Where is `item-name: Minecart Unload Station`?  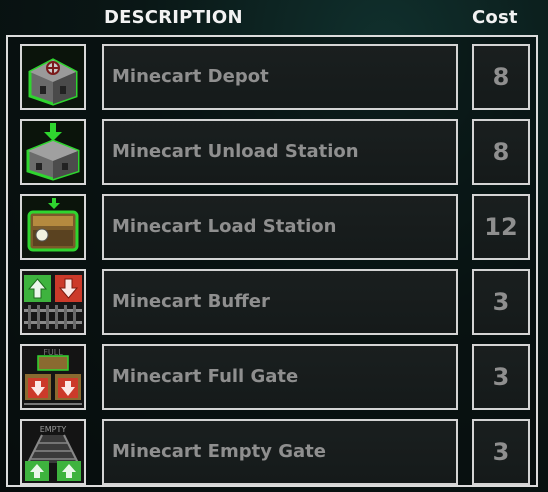
item-name: Minecart Unload Station is located at coordinates (280, 152).